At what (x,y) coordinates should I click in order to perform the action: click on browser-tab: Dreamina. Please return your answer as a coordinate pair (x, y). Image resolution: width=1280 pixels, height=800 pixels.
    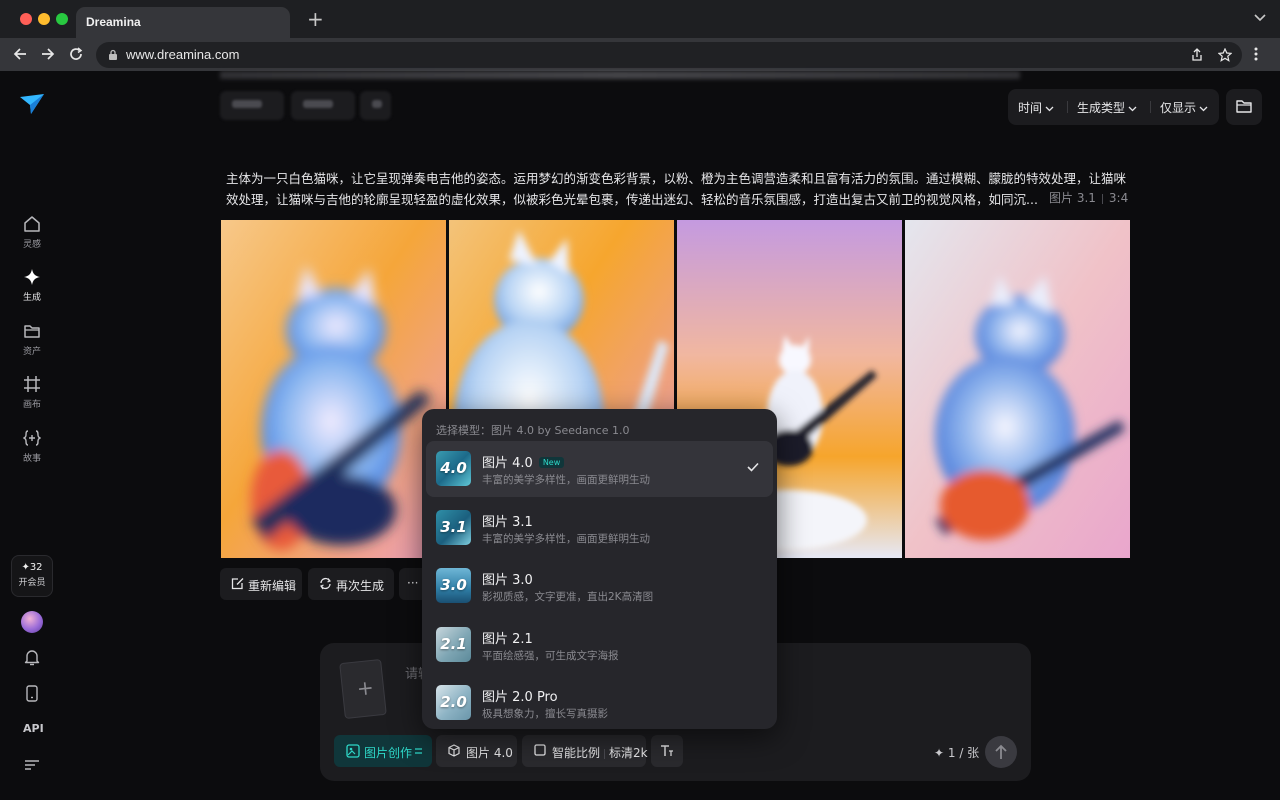
    Looking at the image, I should click on (183, 22).